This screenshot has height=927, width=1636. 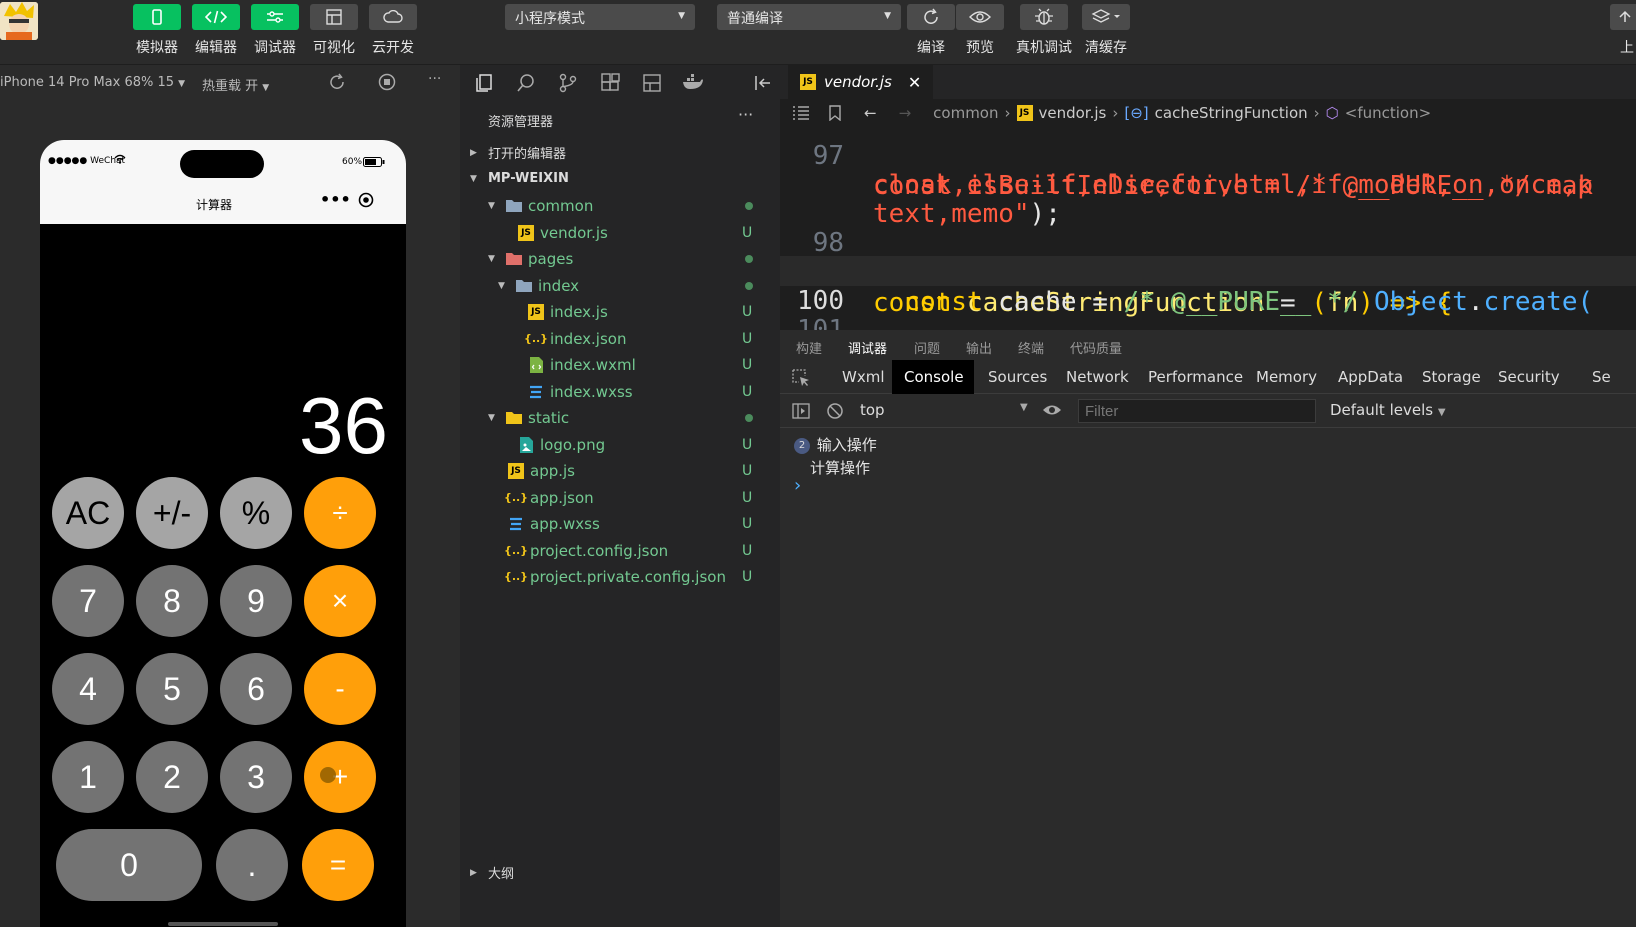 I want to click on tab-label: vendor.js, so click(x=858, y=82).